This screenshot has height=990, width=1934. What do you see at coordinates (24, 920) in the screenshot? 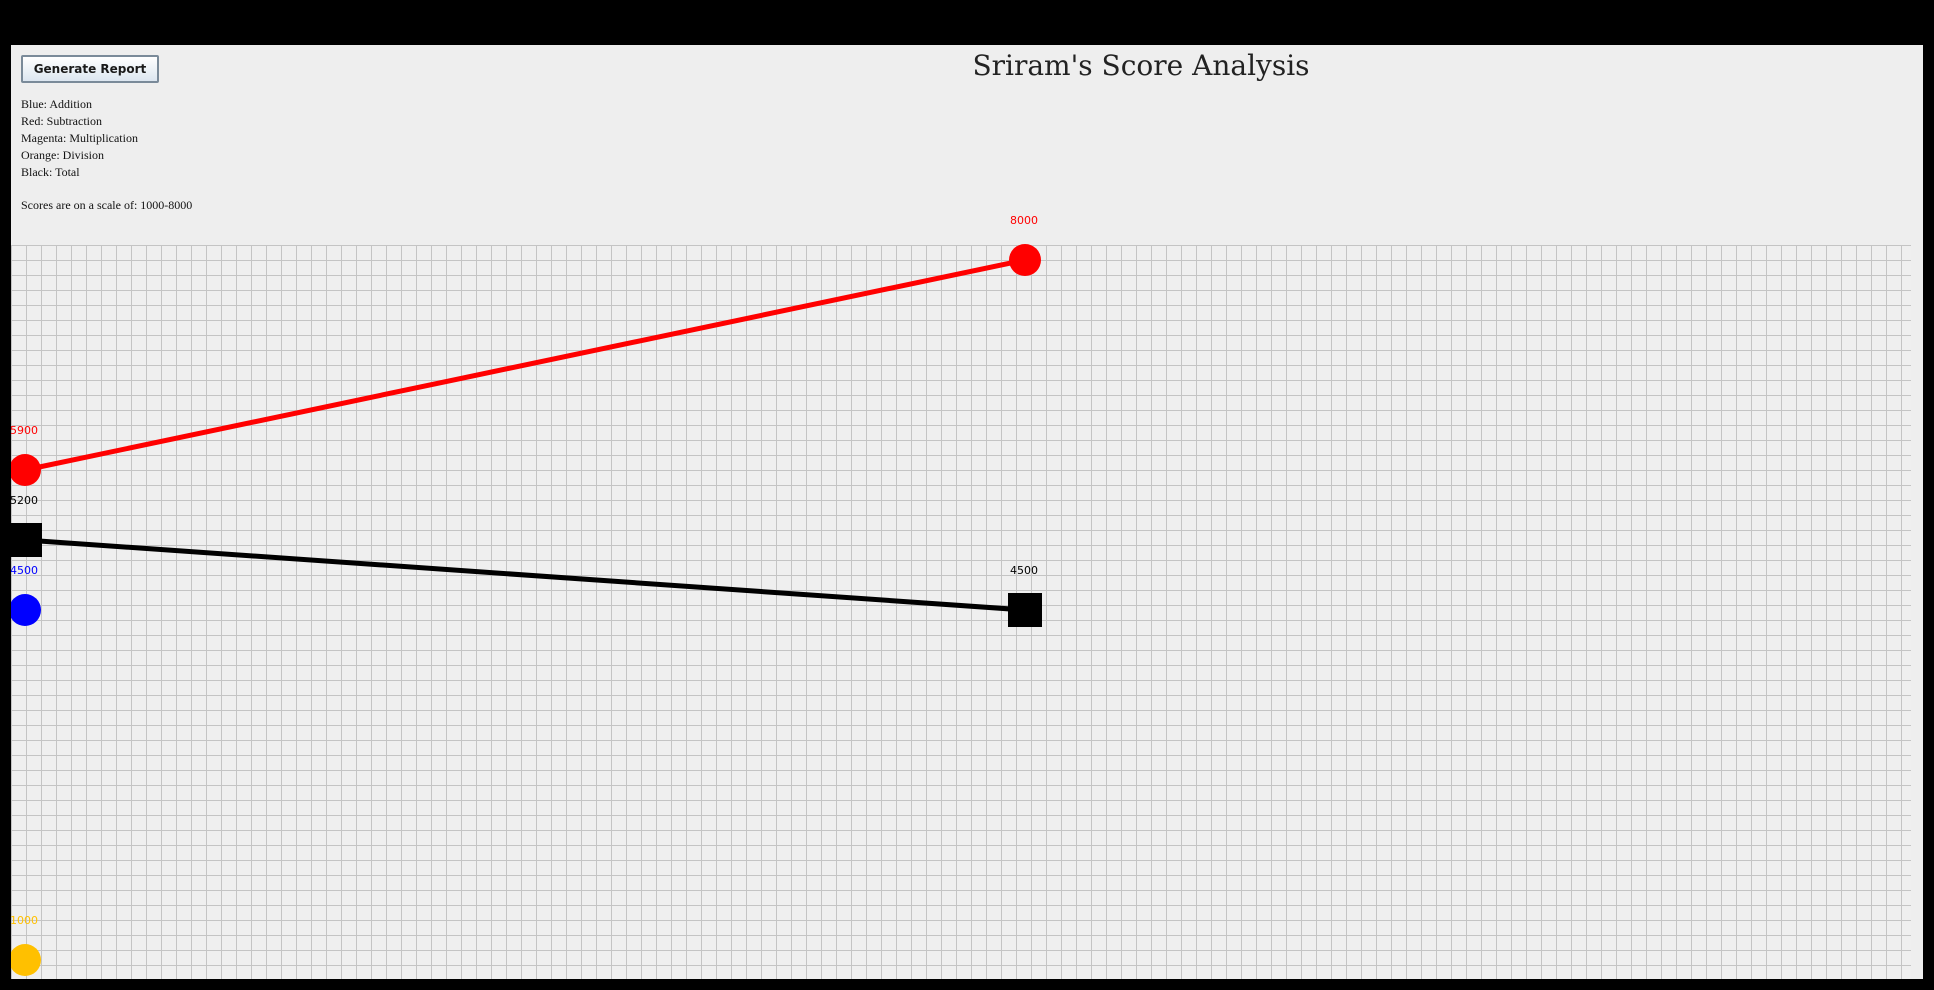
I see `division-data-label: 1000` at bounding box center [24, 920].